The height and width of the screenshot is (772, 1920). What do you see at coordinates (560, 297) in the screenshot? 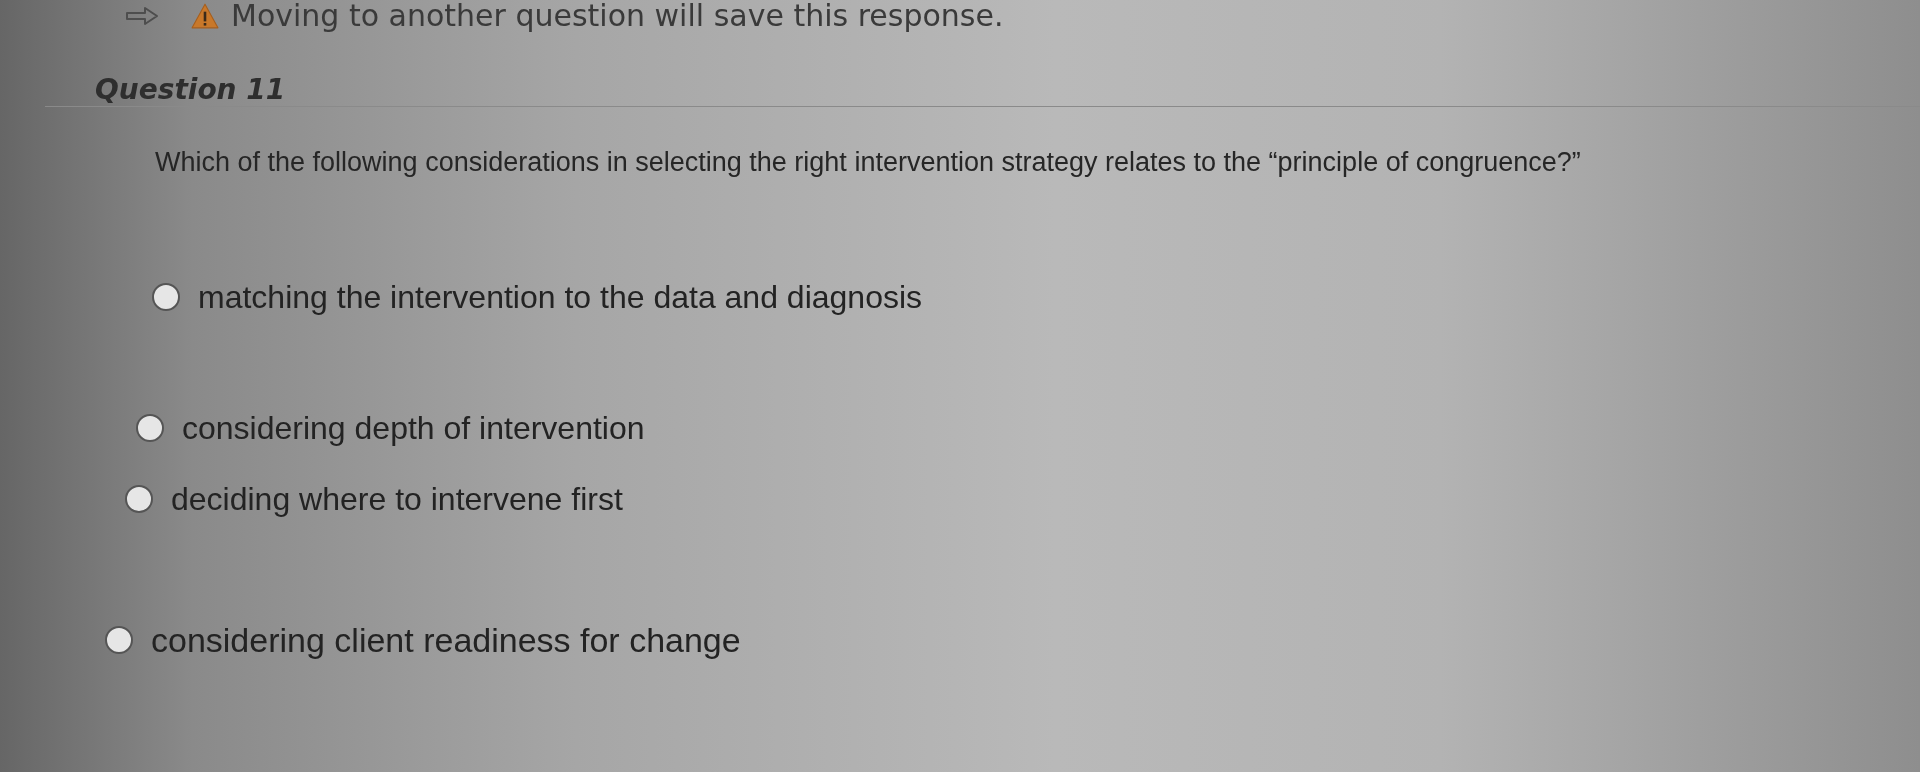
I see `answer-option-label: matching the intervention to the data and diagnosis` at bounding box center [560, 297].